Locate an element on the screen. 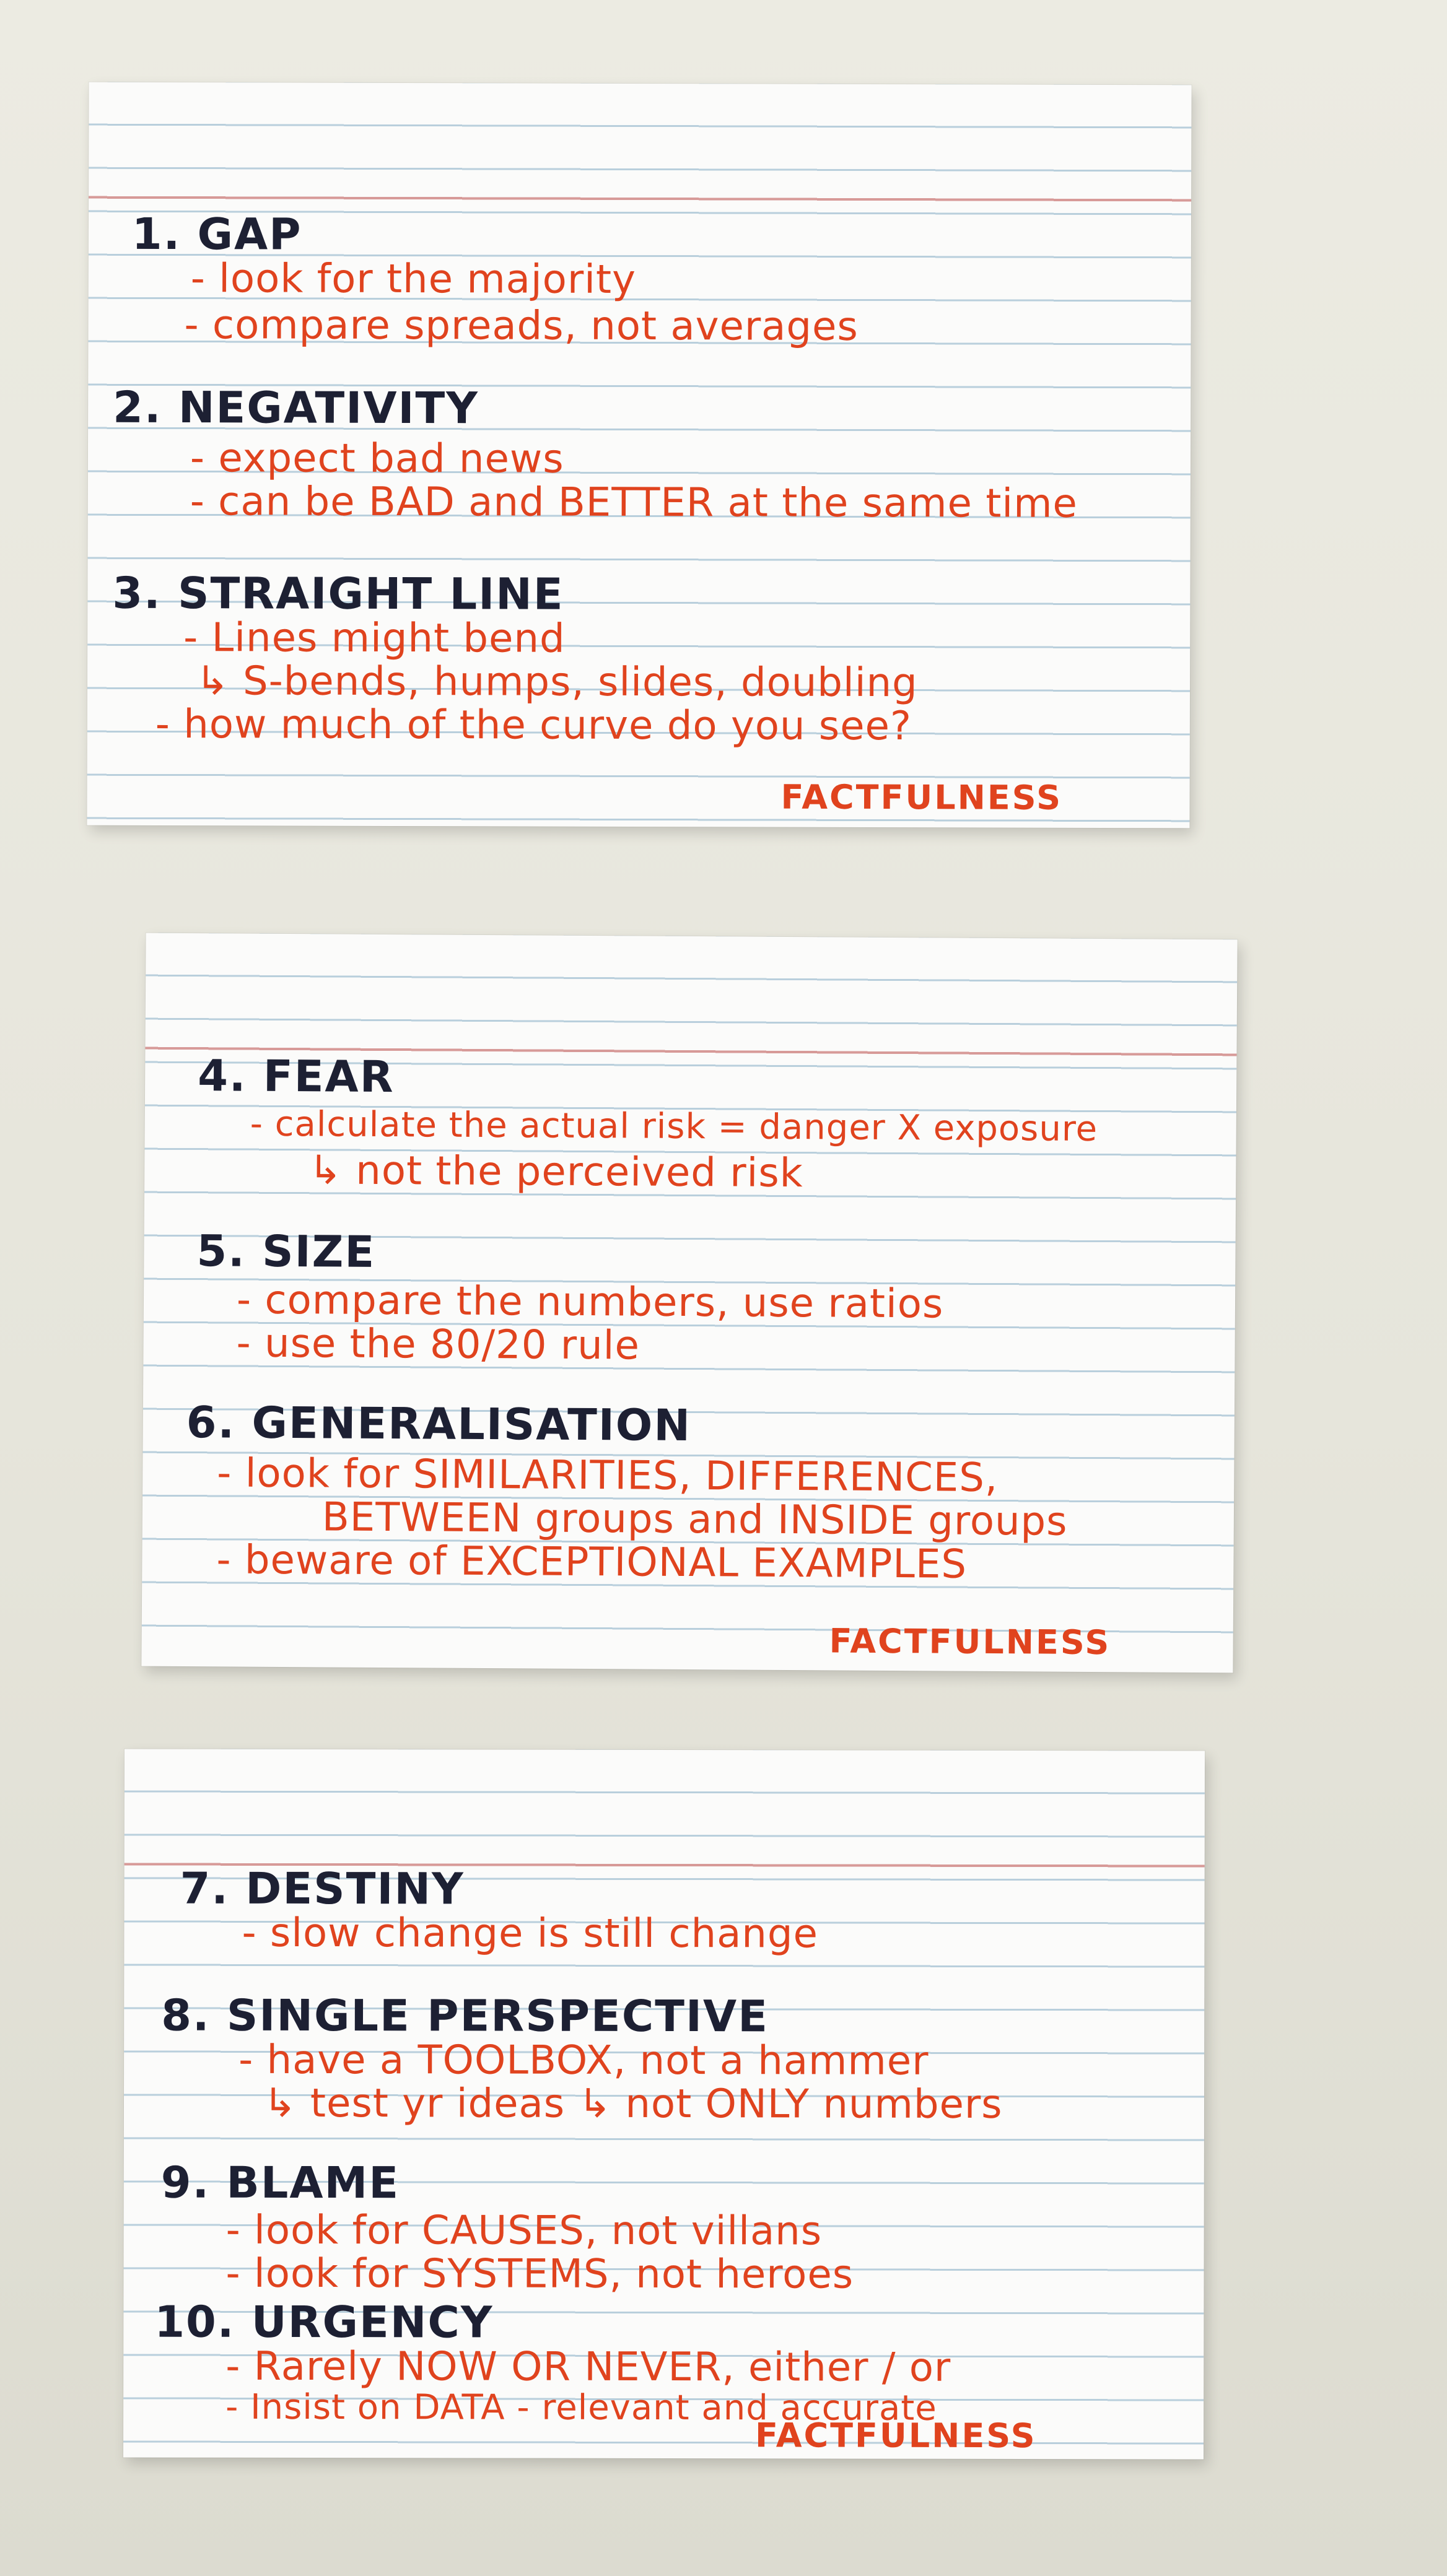 The image size is (1447, 2576). note-line: - Rarely NOW OR NEVER, either / or is located at coordinates (588, 2367).